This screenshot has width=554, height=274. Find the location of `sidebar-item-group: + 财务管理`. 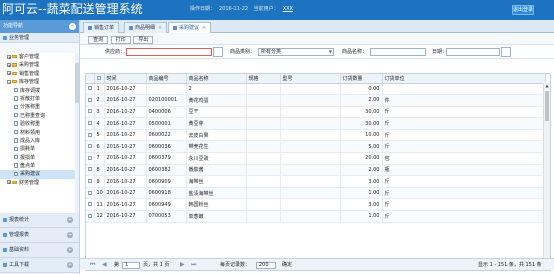

sidebar-item-group: + 财务管理 is located at coordinates (39, 183).